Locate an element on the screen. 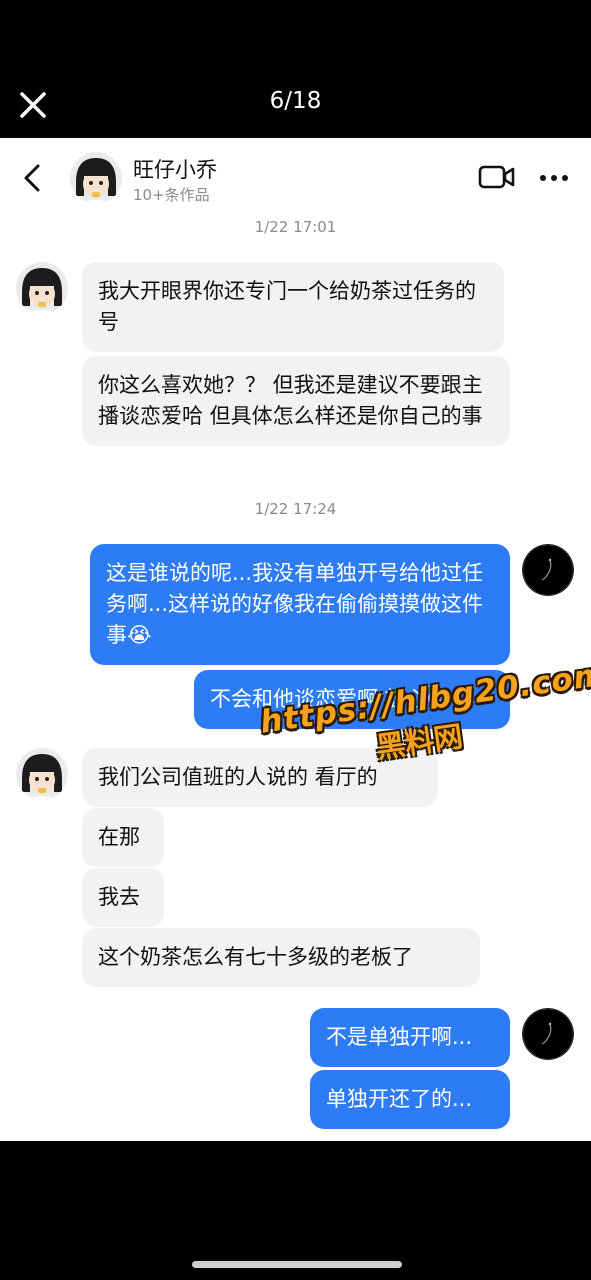 The image size is (591, 1280). viewer-bottom-bar is located at coordinates (295, 1210).